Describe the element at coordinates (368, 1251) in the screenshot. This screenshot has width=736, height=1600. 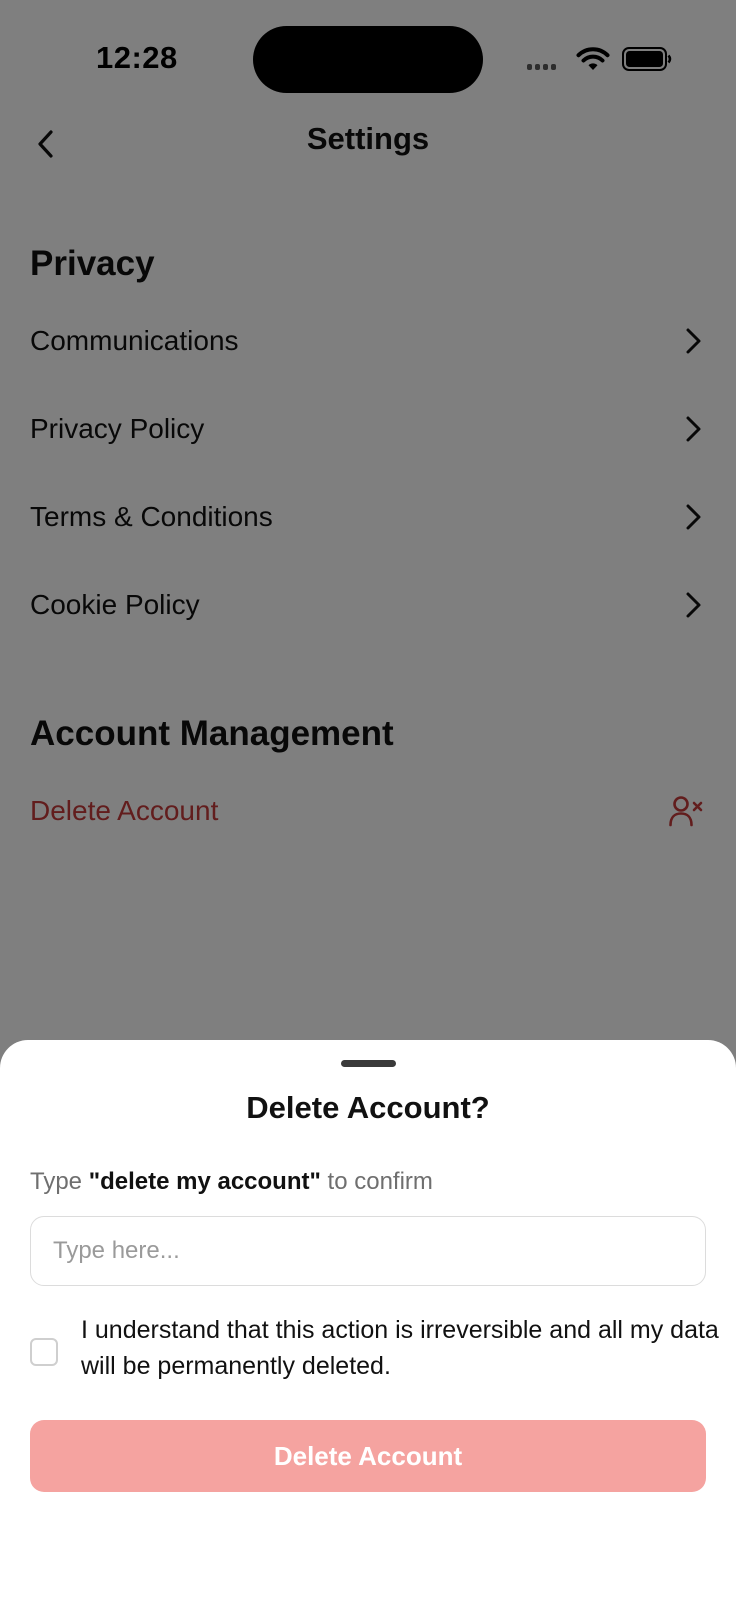
I see `confirm-text-input` at that location.